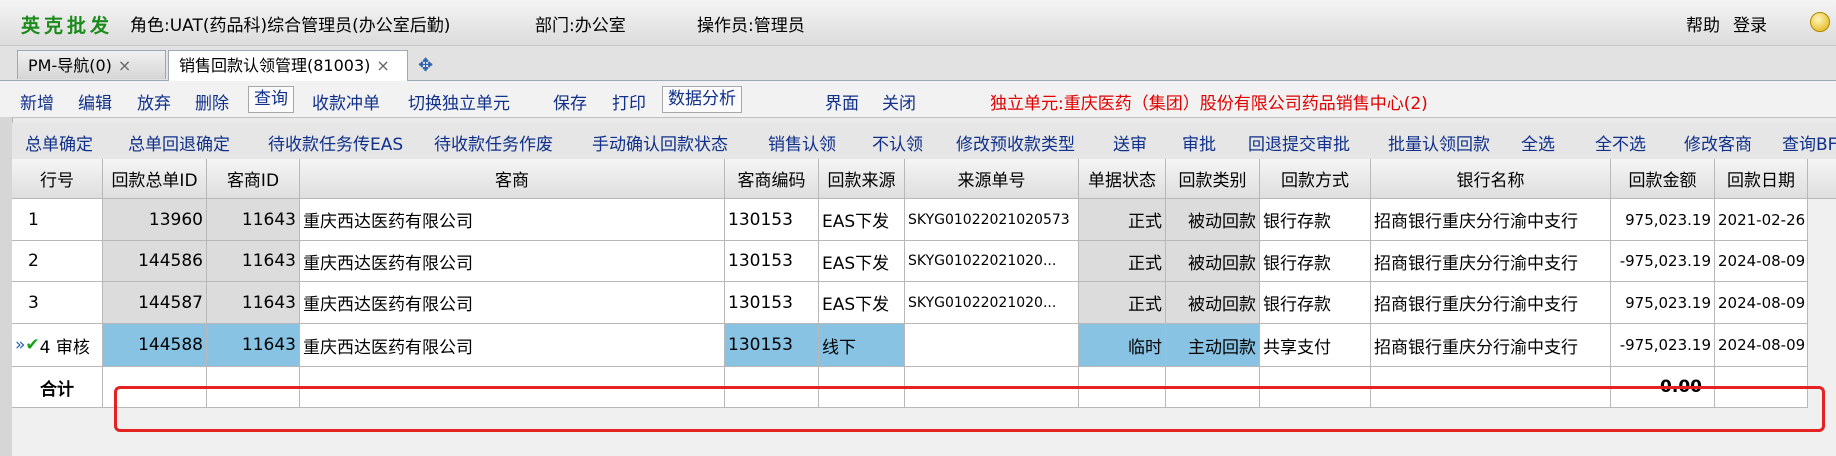 The image size is (1836, 456). What do you see at coordinates (493, 142) in the screenshot?
I see `void-task-button: 待收款任务作废` at bounding box center [493, 142].